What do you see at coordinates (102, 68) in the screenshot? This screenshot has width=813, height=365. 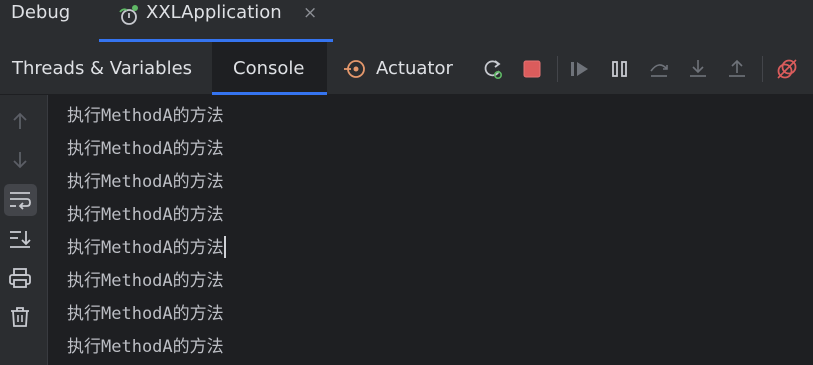 I see `tab-label: Threads & Variables` at bounding box center [102, 68].